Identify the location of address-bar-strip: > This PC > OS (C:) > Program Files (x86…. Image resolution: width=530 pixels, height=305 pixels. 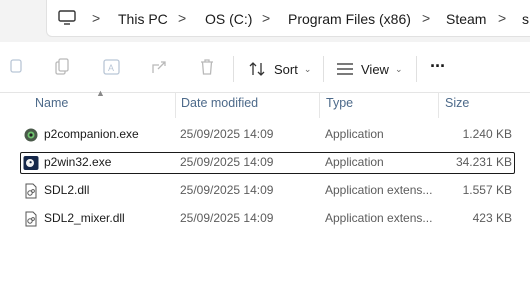
(265, 21).